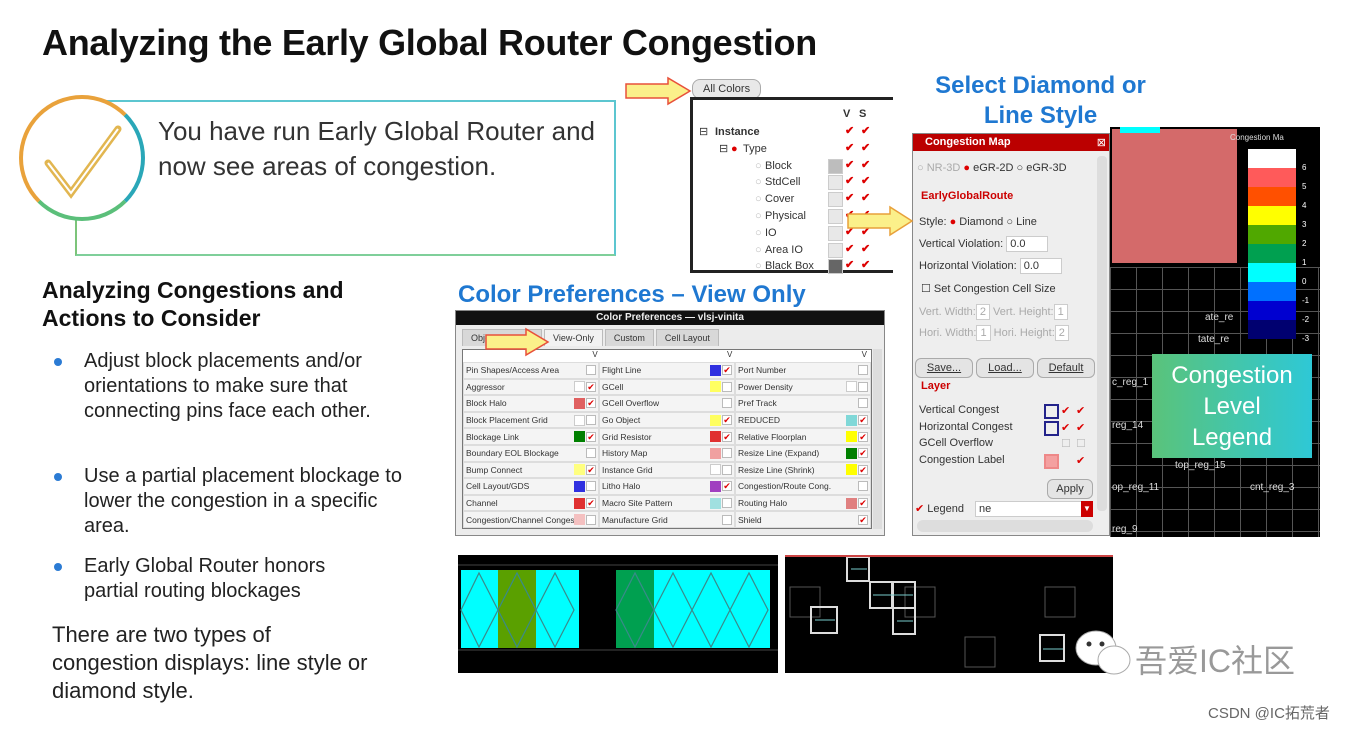 The height and width of the screenshot is (730, 1352). Describe the element at coordinates (988, 288) in the screenshot. I see `set-cell-size-checkbox: ☐ Set Congestion Cell Size` at that location.